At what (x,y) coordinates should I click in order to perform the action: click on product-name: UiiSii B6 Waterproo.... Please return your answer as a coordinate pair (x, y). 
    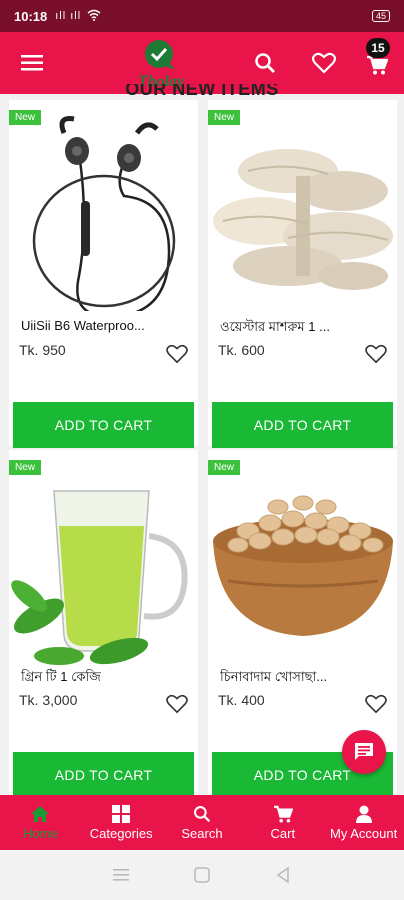
    Looking at the image, I should click on (106, 325).